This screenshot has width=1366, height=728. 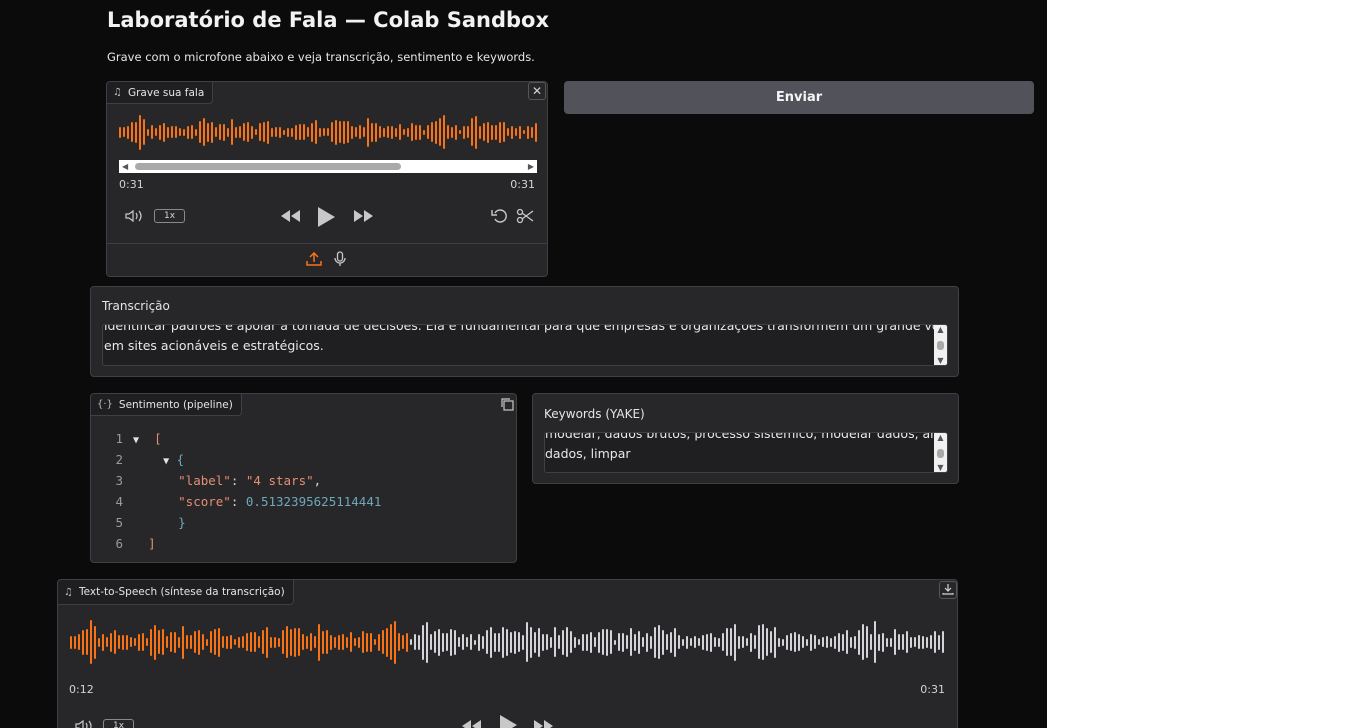 I want to click on microphone-icon, so click(x=340, y=260).